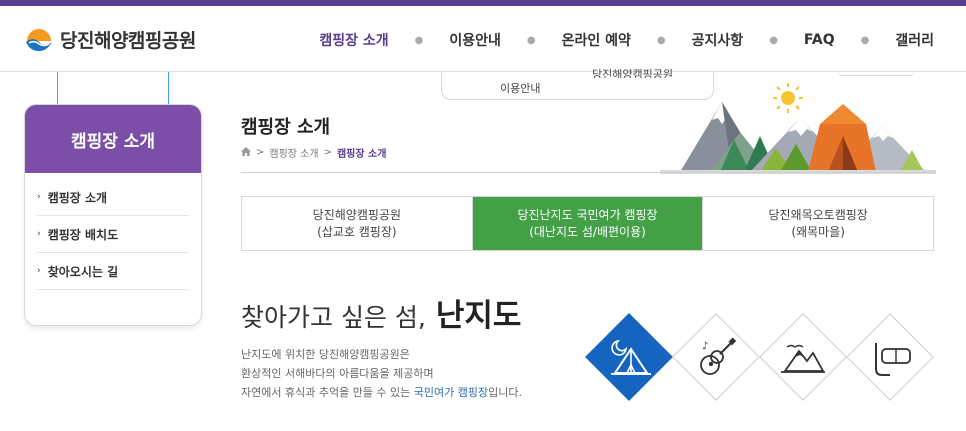  I want to click on description-line: 자연에서 휴식과 추억을 만들 수 있는 국민여가 캠핑장입니다., so click(381, 392).